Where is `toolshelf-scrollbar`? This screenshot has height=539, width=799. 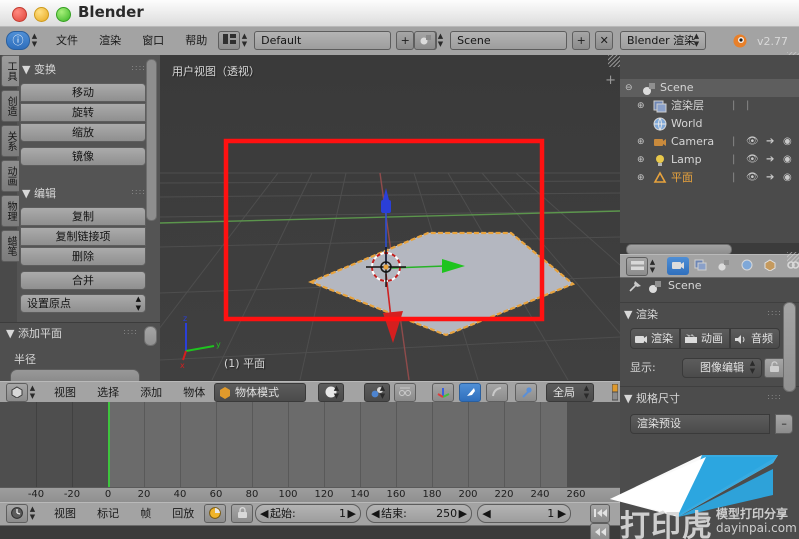 toolshelf-scrollbar is located at coordinates (151, 140).